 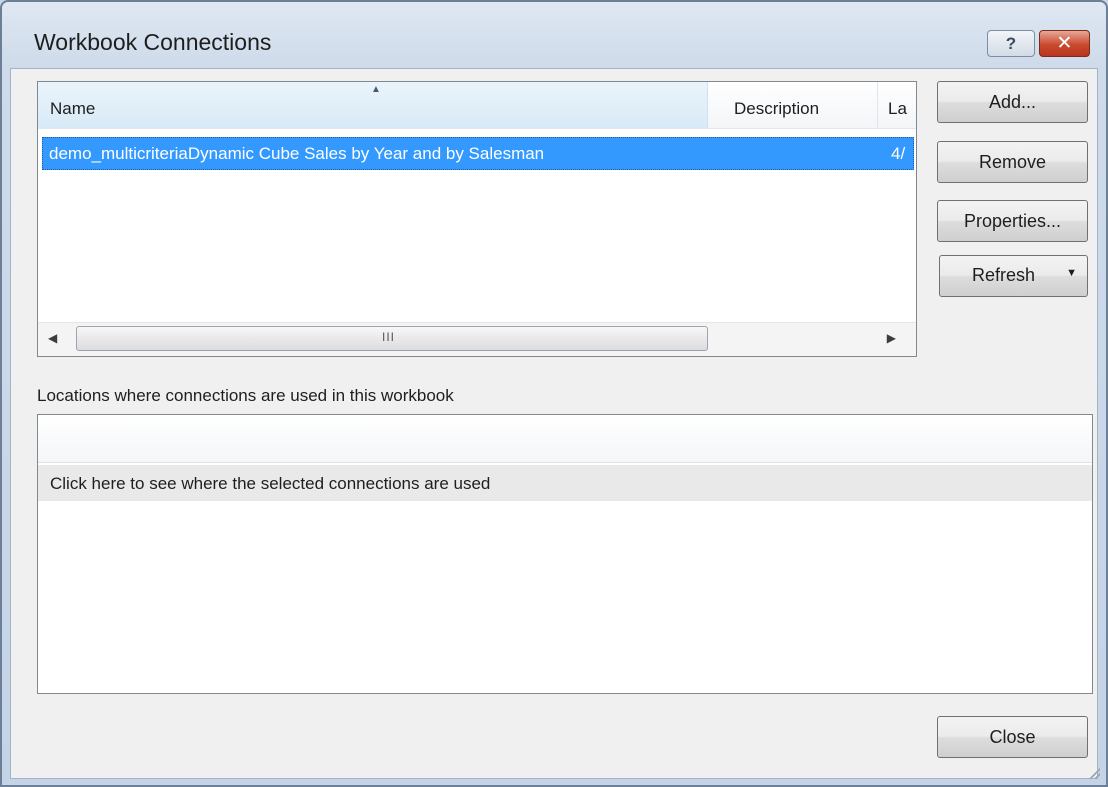 What do you see at coordinates (777, 108) in the screenshot?
I see `column-header-description-label: Description` at bounding box center [777, 108].